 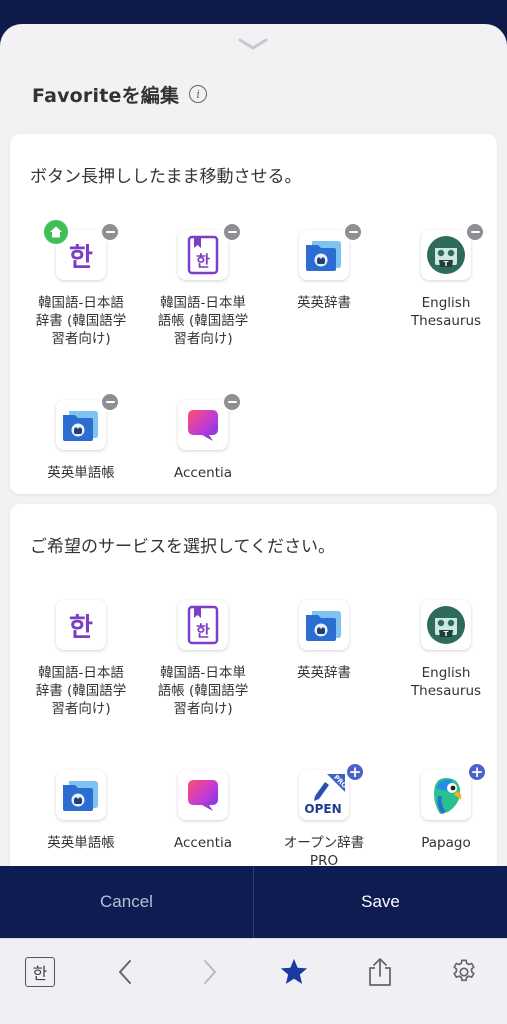 What do you see at coordinates (127, 902) in the screenshot?
I see `cancel-button: Cancel` at bounding box center [127, 902].